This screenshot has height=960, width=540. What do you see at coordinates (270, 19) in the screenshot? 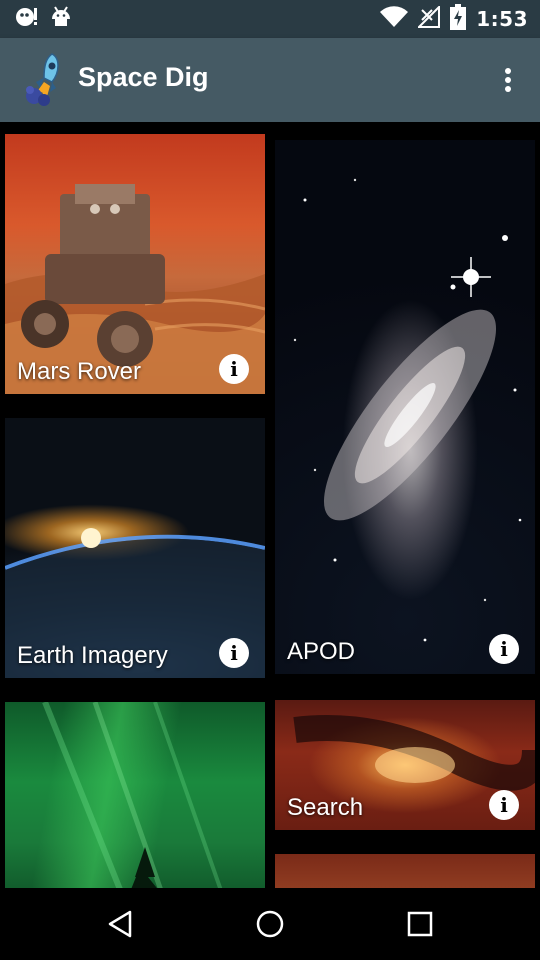
I see `status-bar: 1:53` at bounding box center [270, 19].